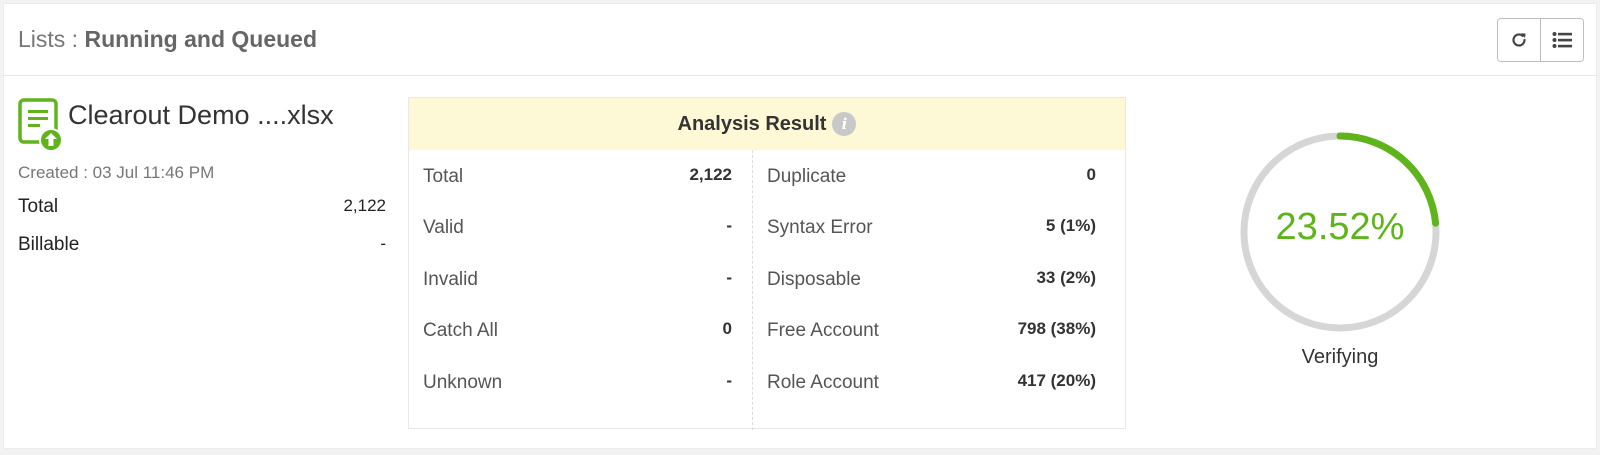 This screenshot has width=1600, height=455. What do you see at coordinates (710, 174) in the screenshot?
I see `row-value: 2,122` at bounding box center [710, 174].